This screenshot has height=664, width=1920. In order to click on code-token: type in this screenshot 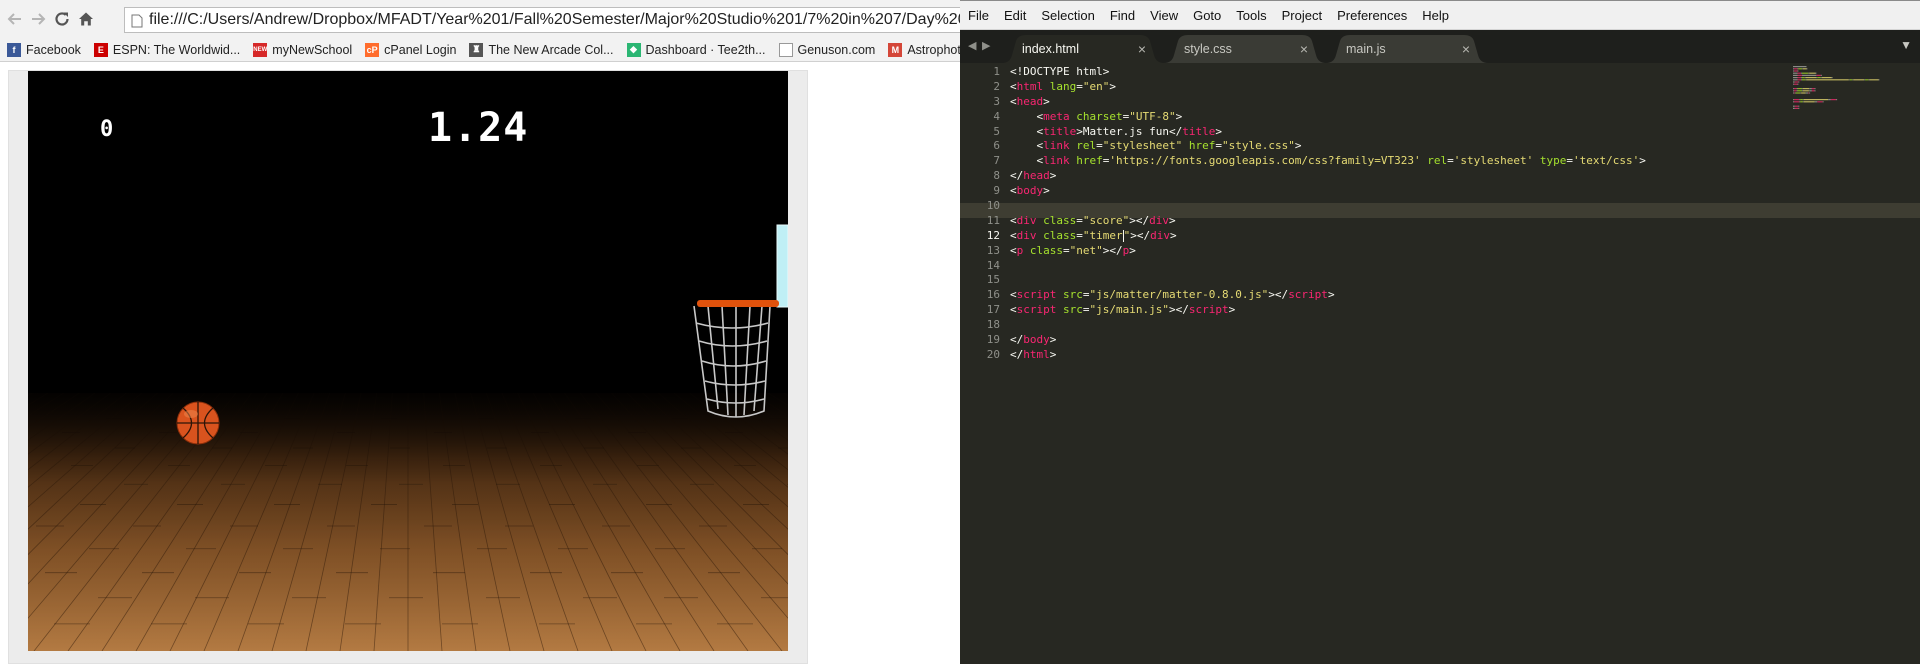, I will do `click(1553, 161)`.